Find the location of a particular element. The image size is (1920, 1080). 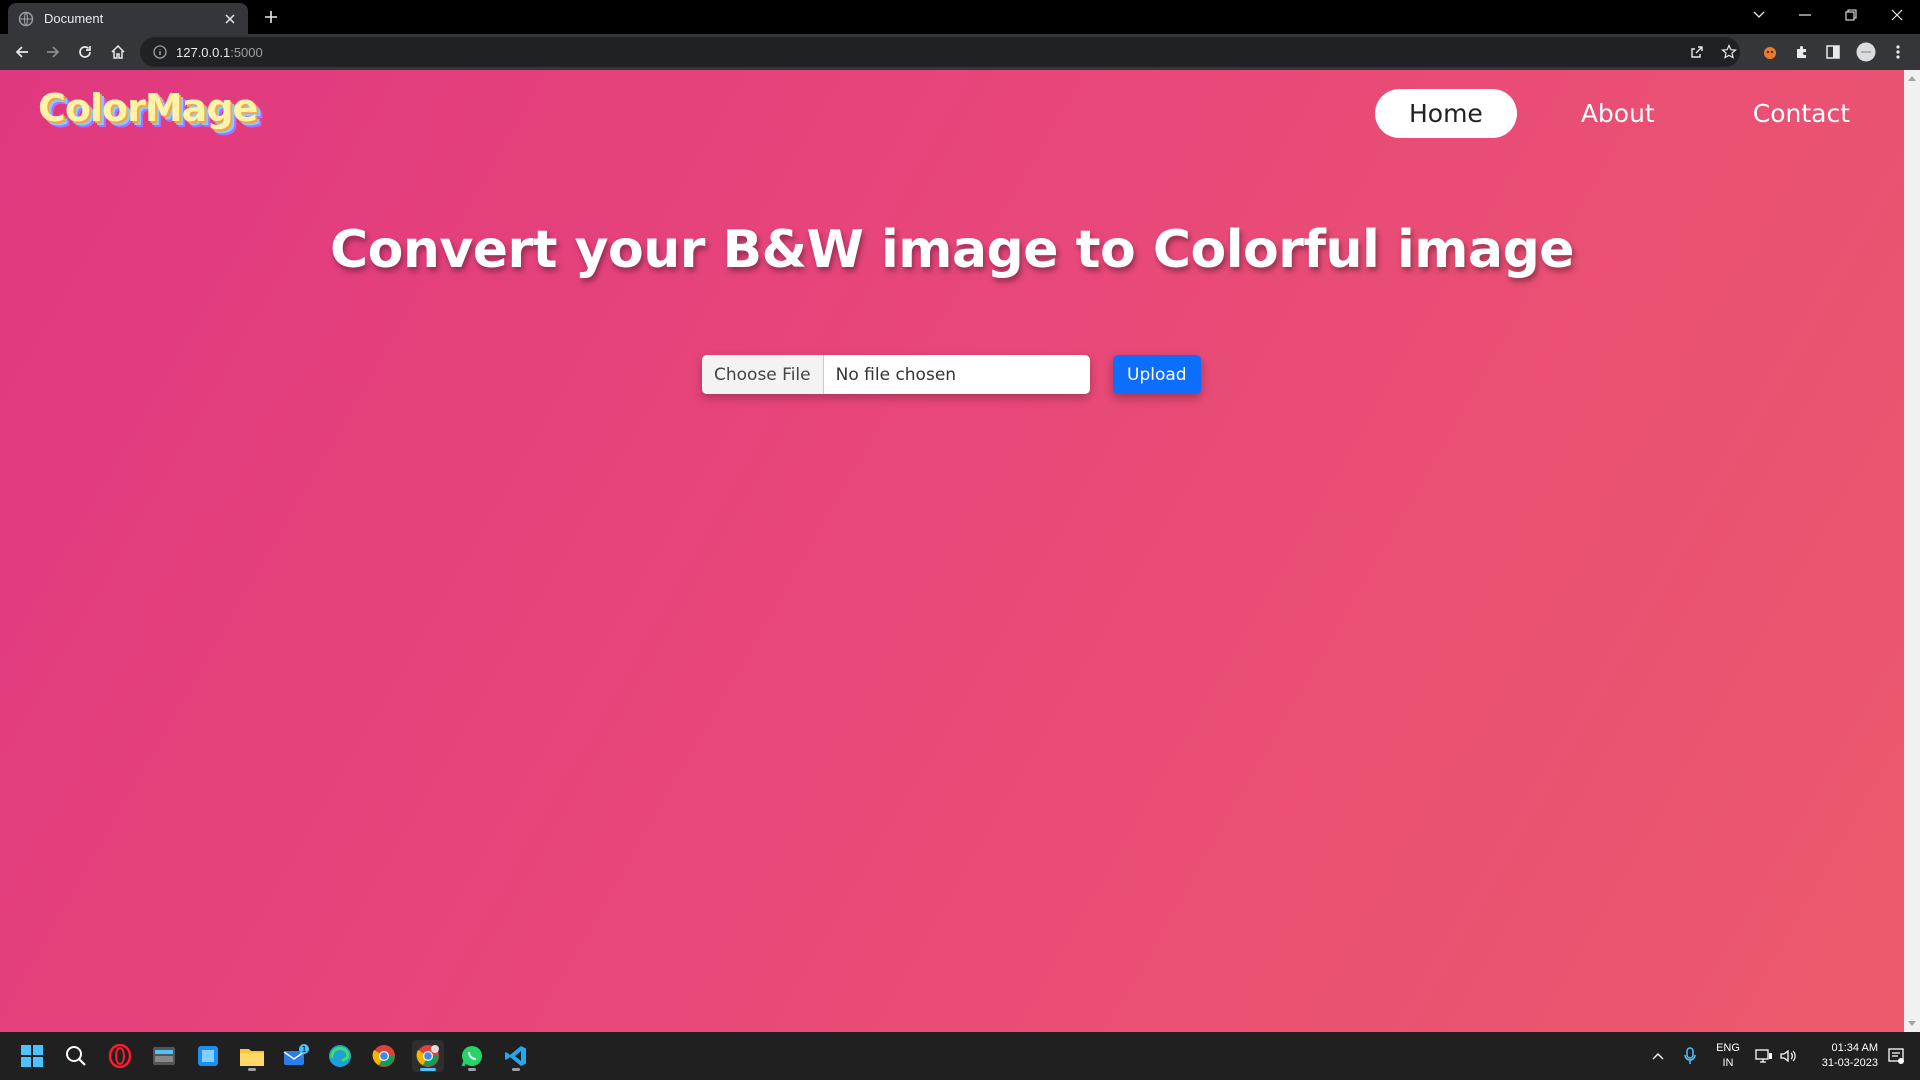

menu-icon is located at coordinates (1898, 52).